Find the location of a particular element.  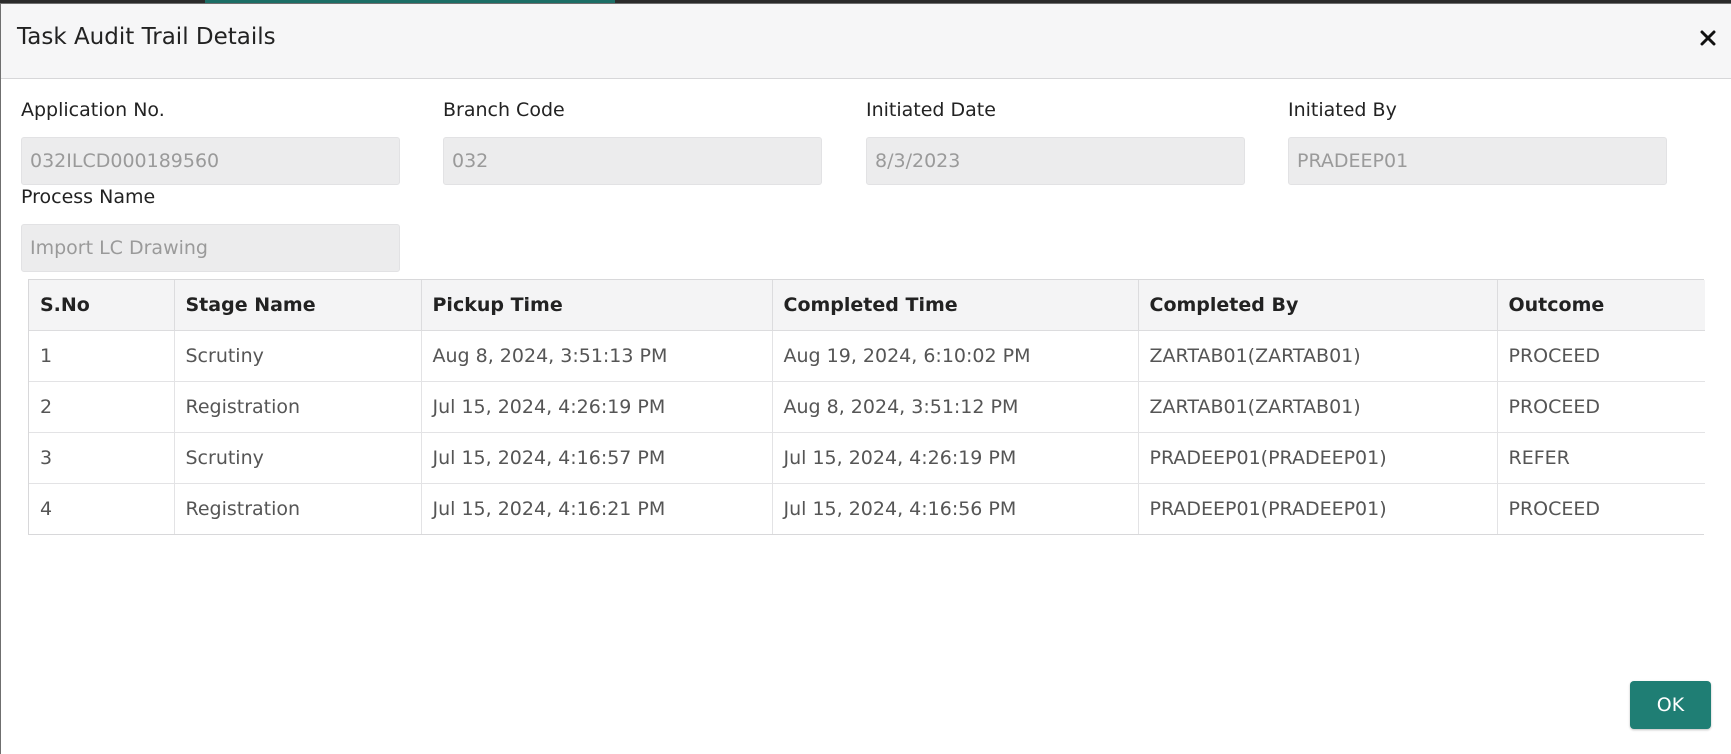

initiated-by-field: Initiated By PRADEEP01 is located at coordinates (1477, 140).